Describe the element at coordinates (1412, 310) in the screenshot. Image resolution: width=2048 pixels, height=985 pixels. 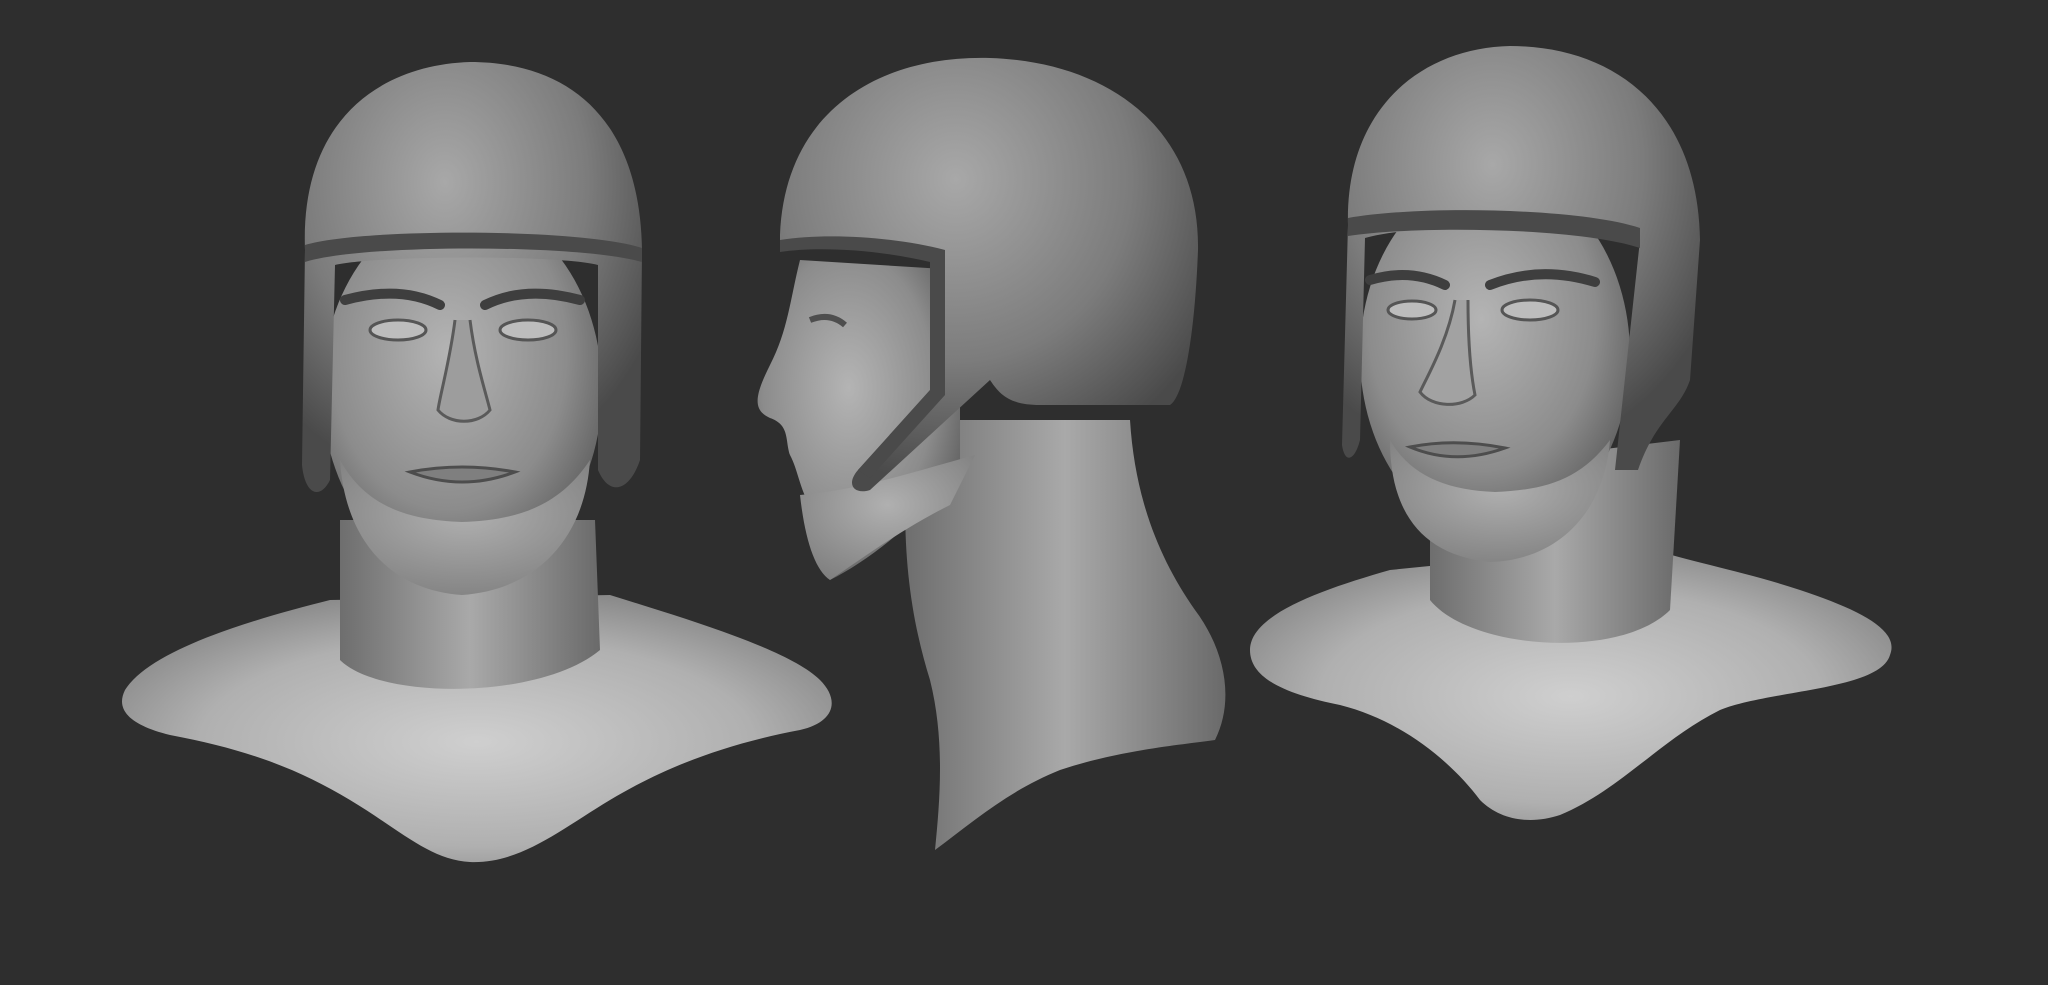
I see `three-quarter-eye-left` at that location.